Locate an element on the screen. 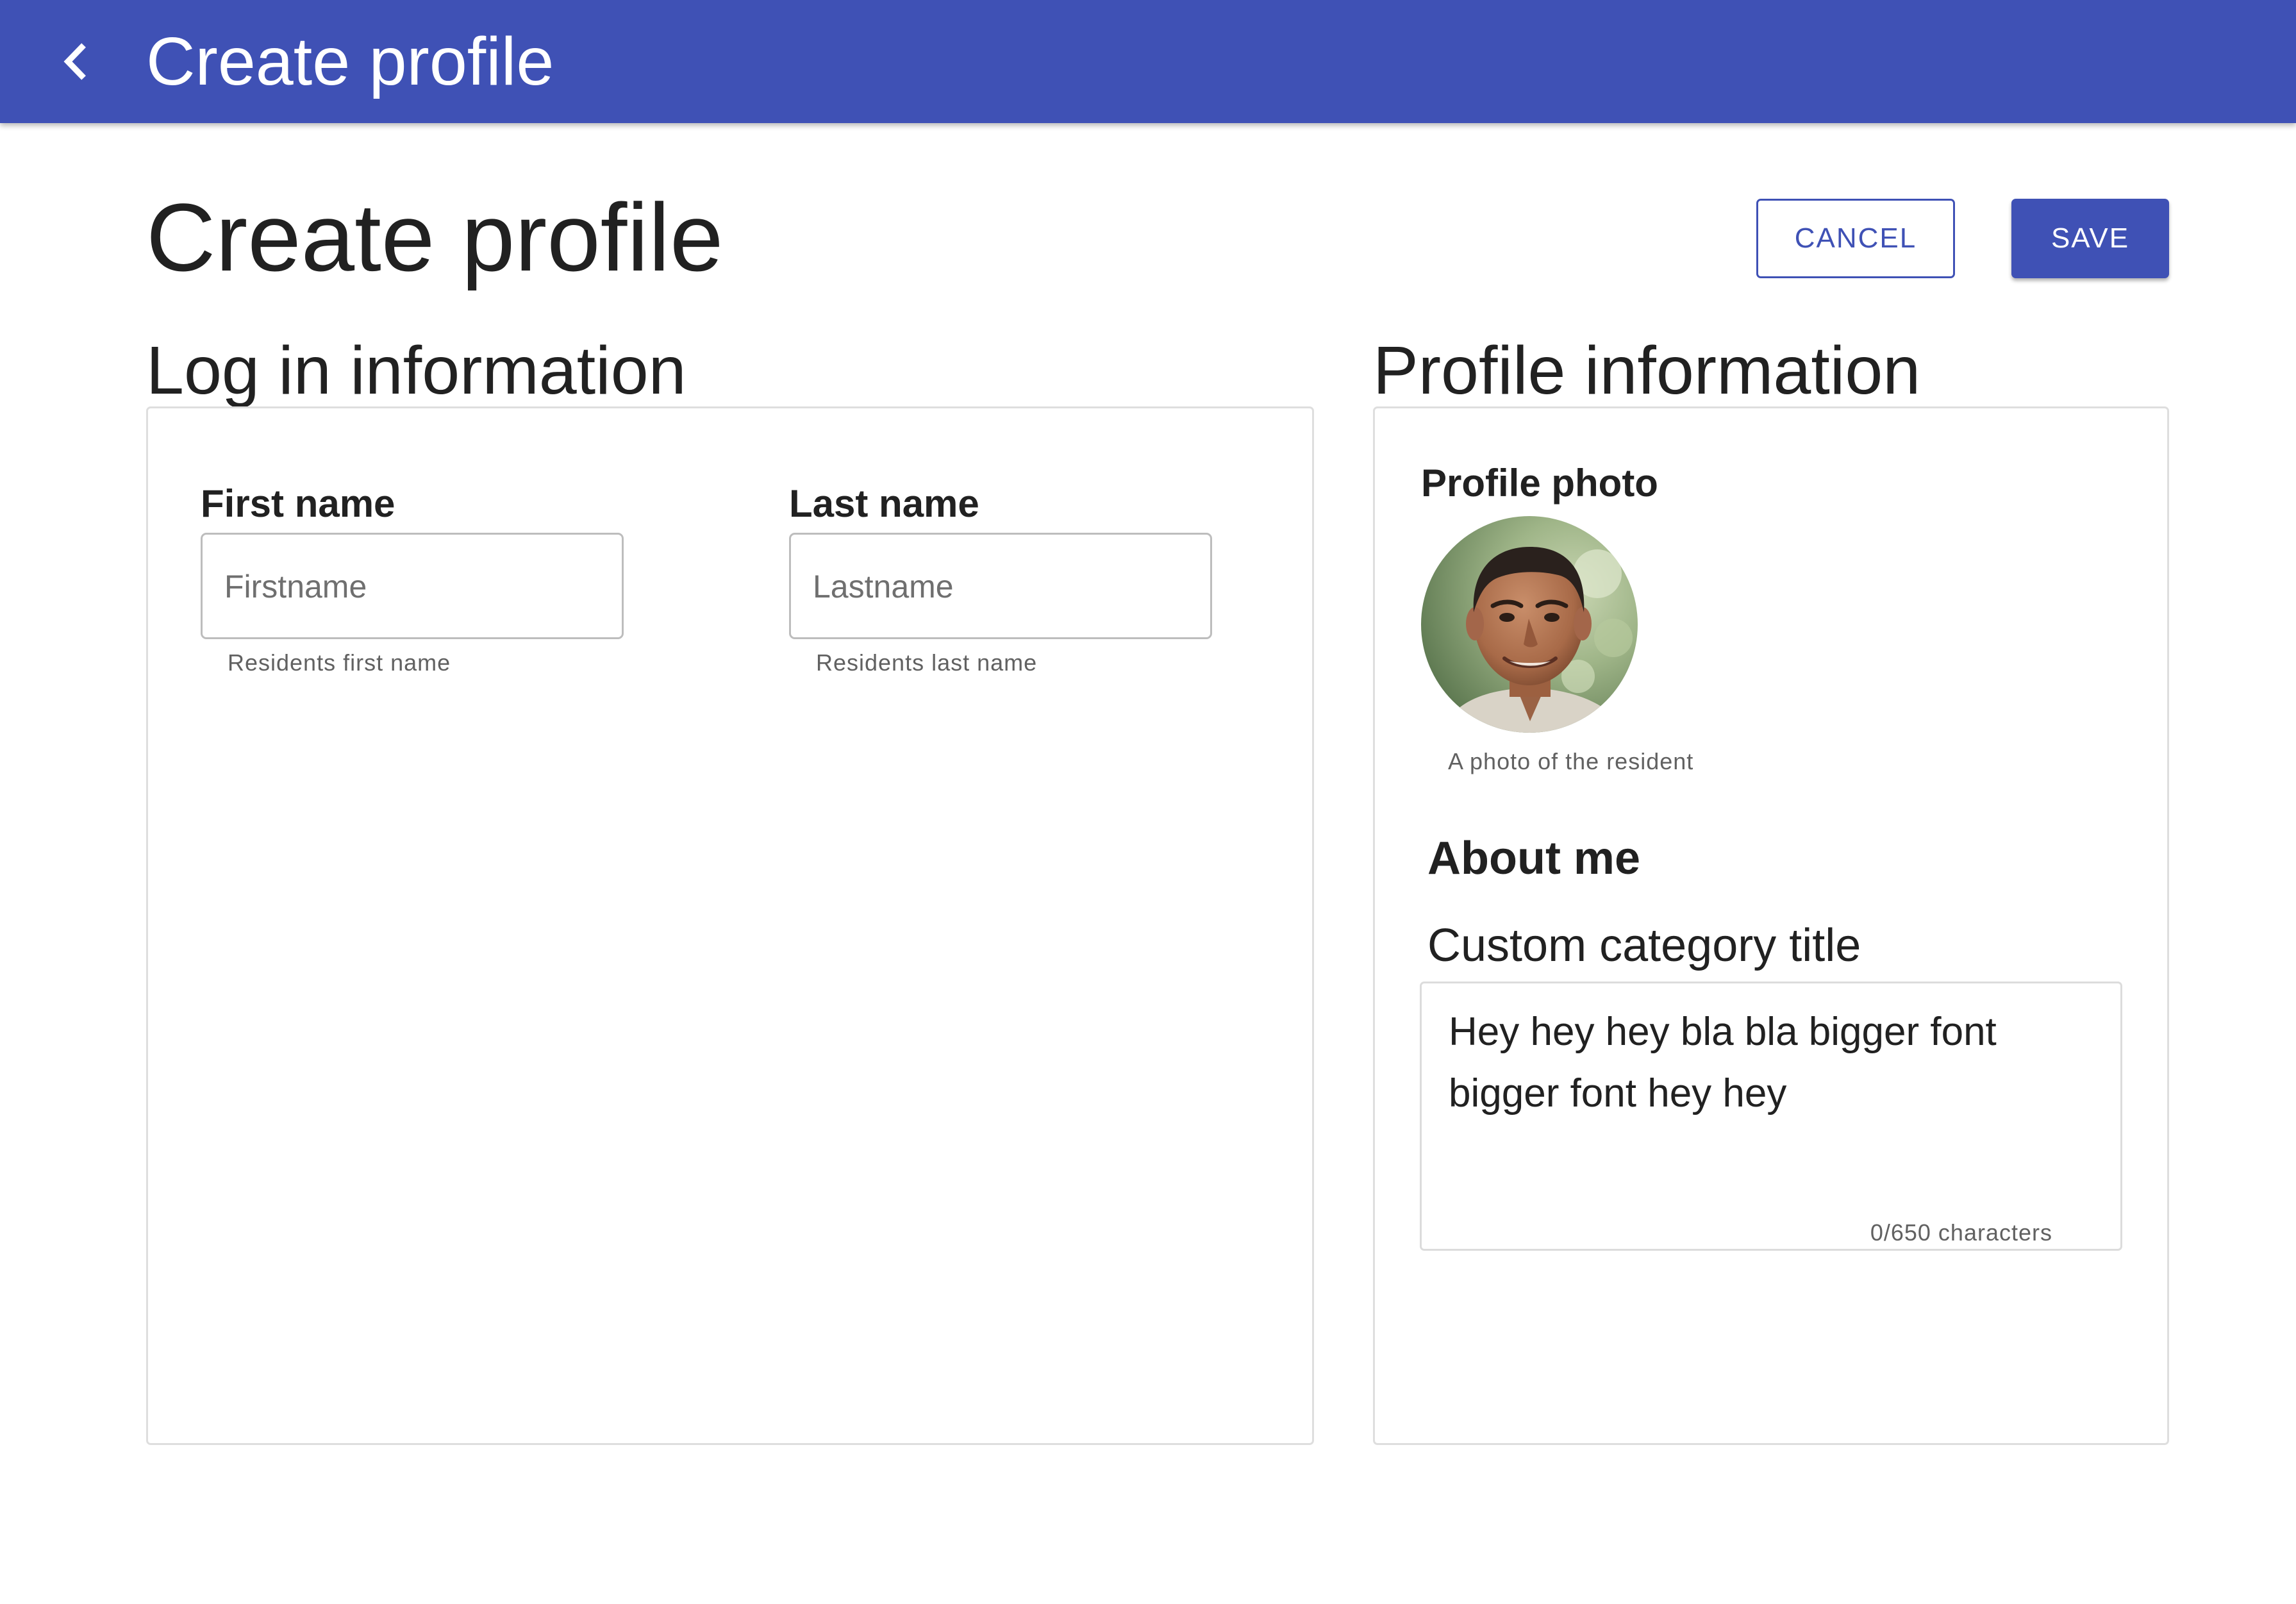  character-counter: 0/650 characters is located at coordinates (1961, 1232).